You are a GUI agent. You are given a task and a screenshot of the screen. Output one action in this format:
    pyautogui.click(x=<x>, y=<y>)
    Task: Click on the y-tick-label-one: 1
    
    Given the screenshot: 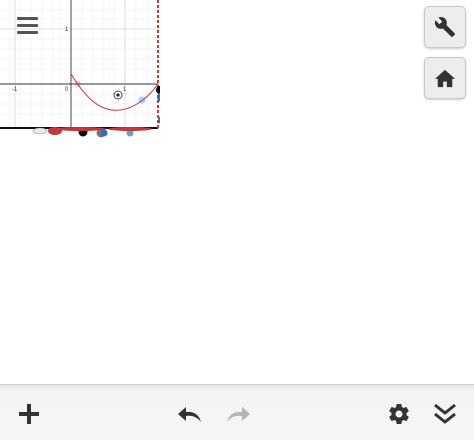 What is the action you would take?
    pyautogui.click(x=67, y=30)
    